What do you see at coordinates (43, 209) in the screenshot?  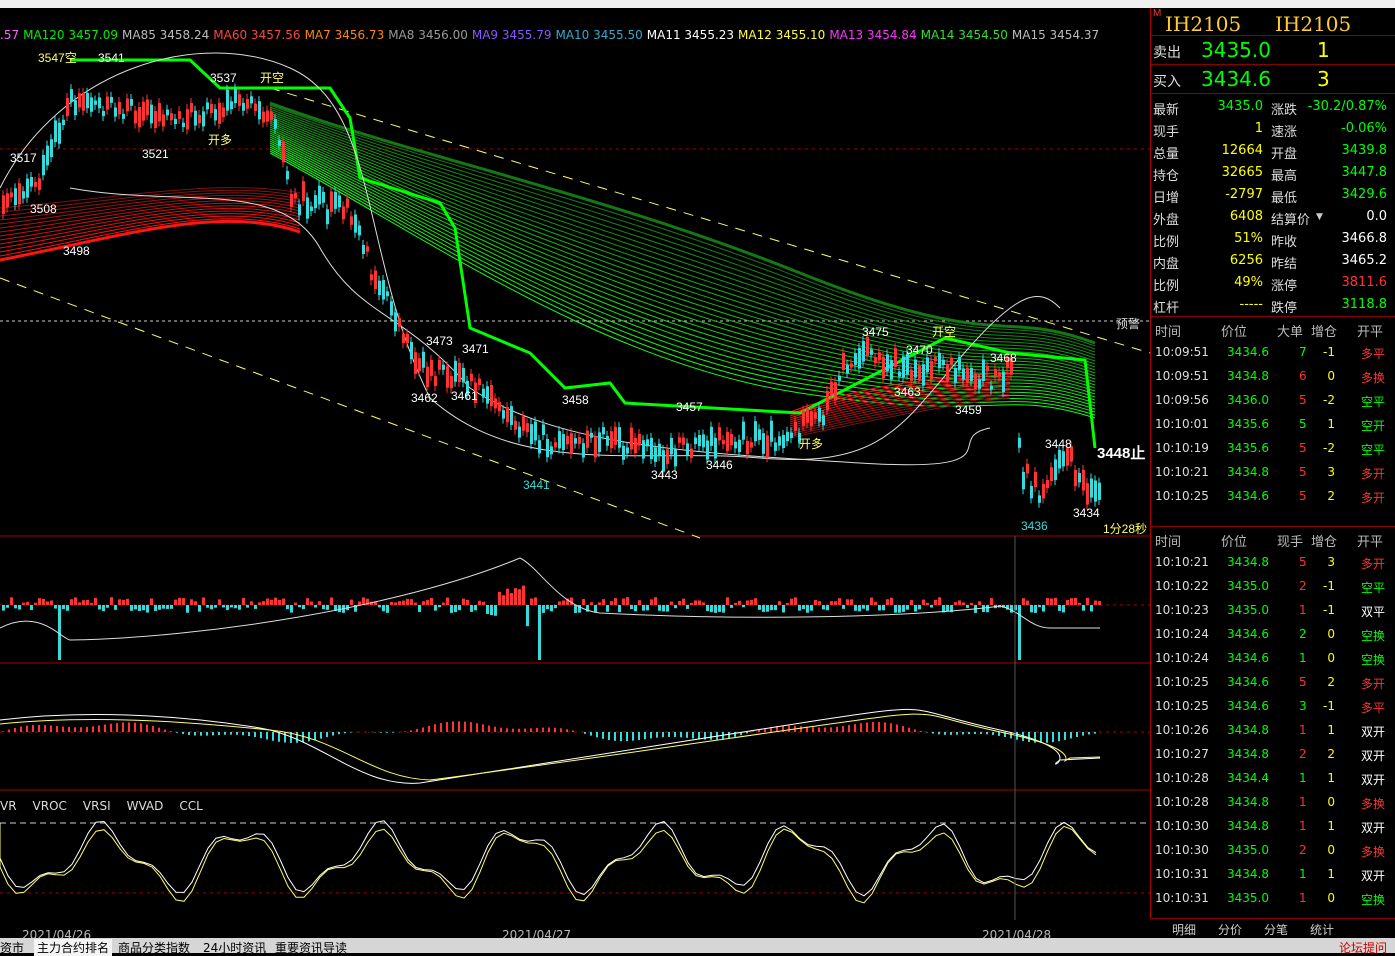 I see `price-annotation: 3508` at bounding box center [43, 209].